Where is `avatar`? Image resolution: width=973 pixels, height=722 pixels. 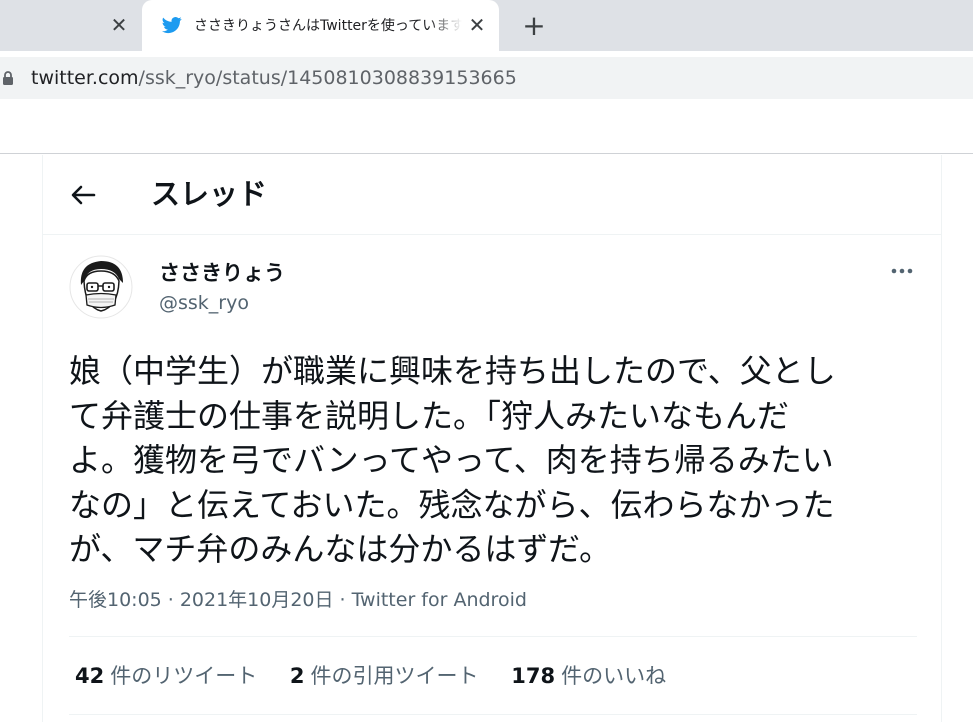
avatar is located at coordinates (101, 287).